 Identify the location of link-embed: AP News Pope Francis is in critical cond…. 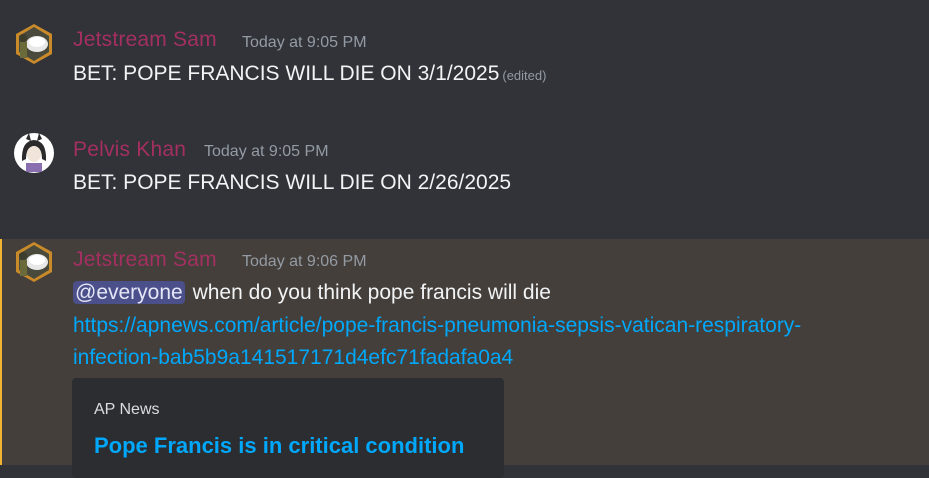
(288, 428).